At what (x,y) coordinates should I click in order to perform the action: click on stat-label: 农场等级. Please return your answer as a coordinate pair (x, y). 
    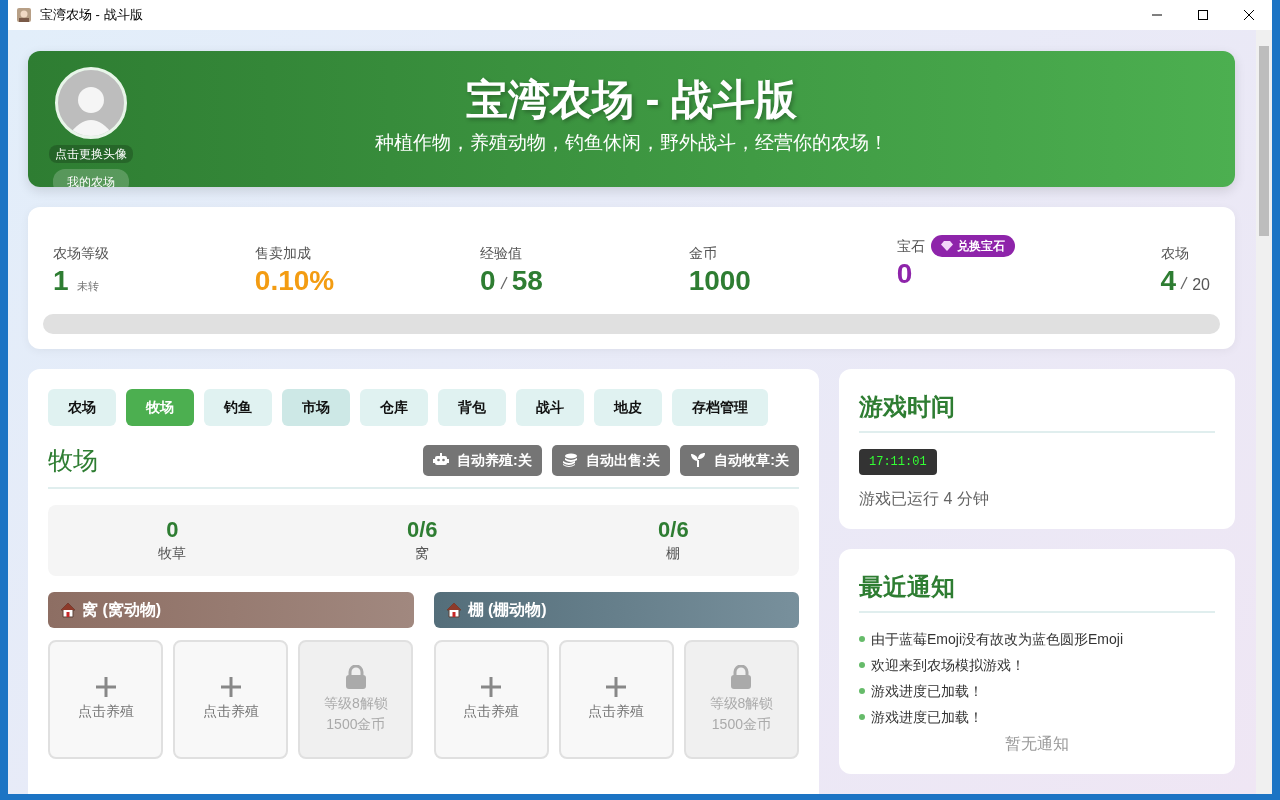
    Looking at the image, I should click on (81, 253).